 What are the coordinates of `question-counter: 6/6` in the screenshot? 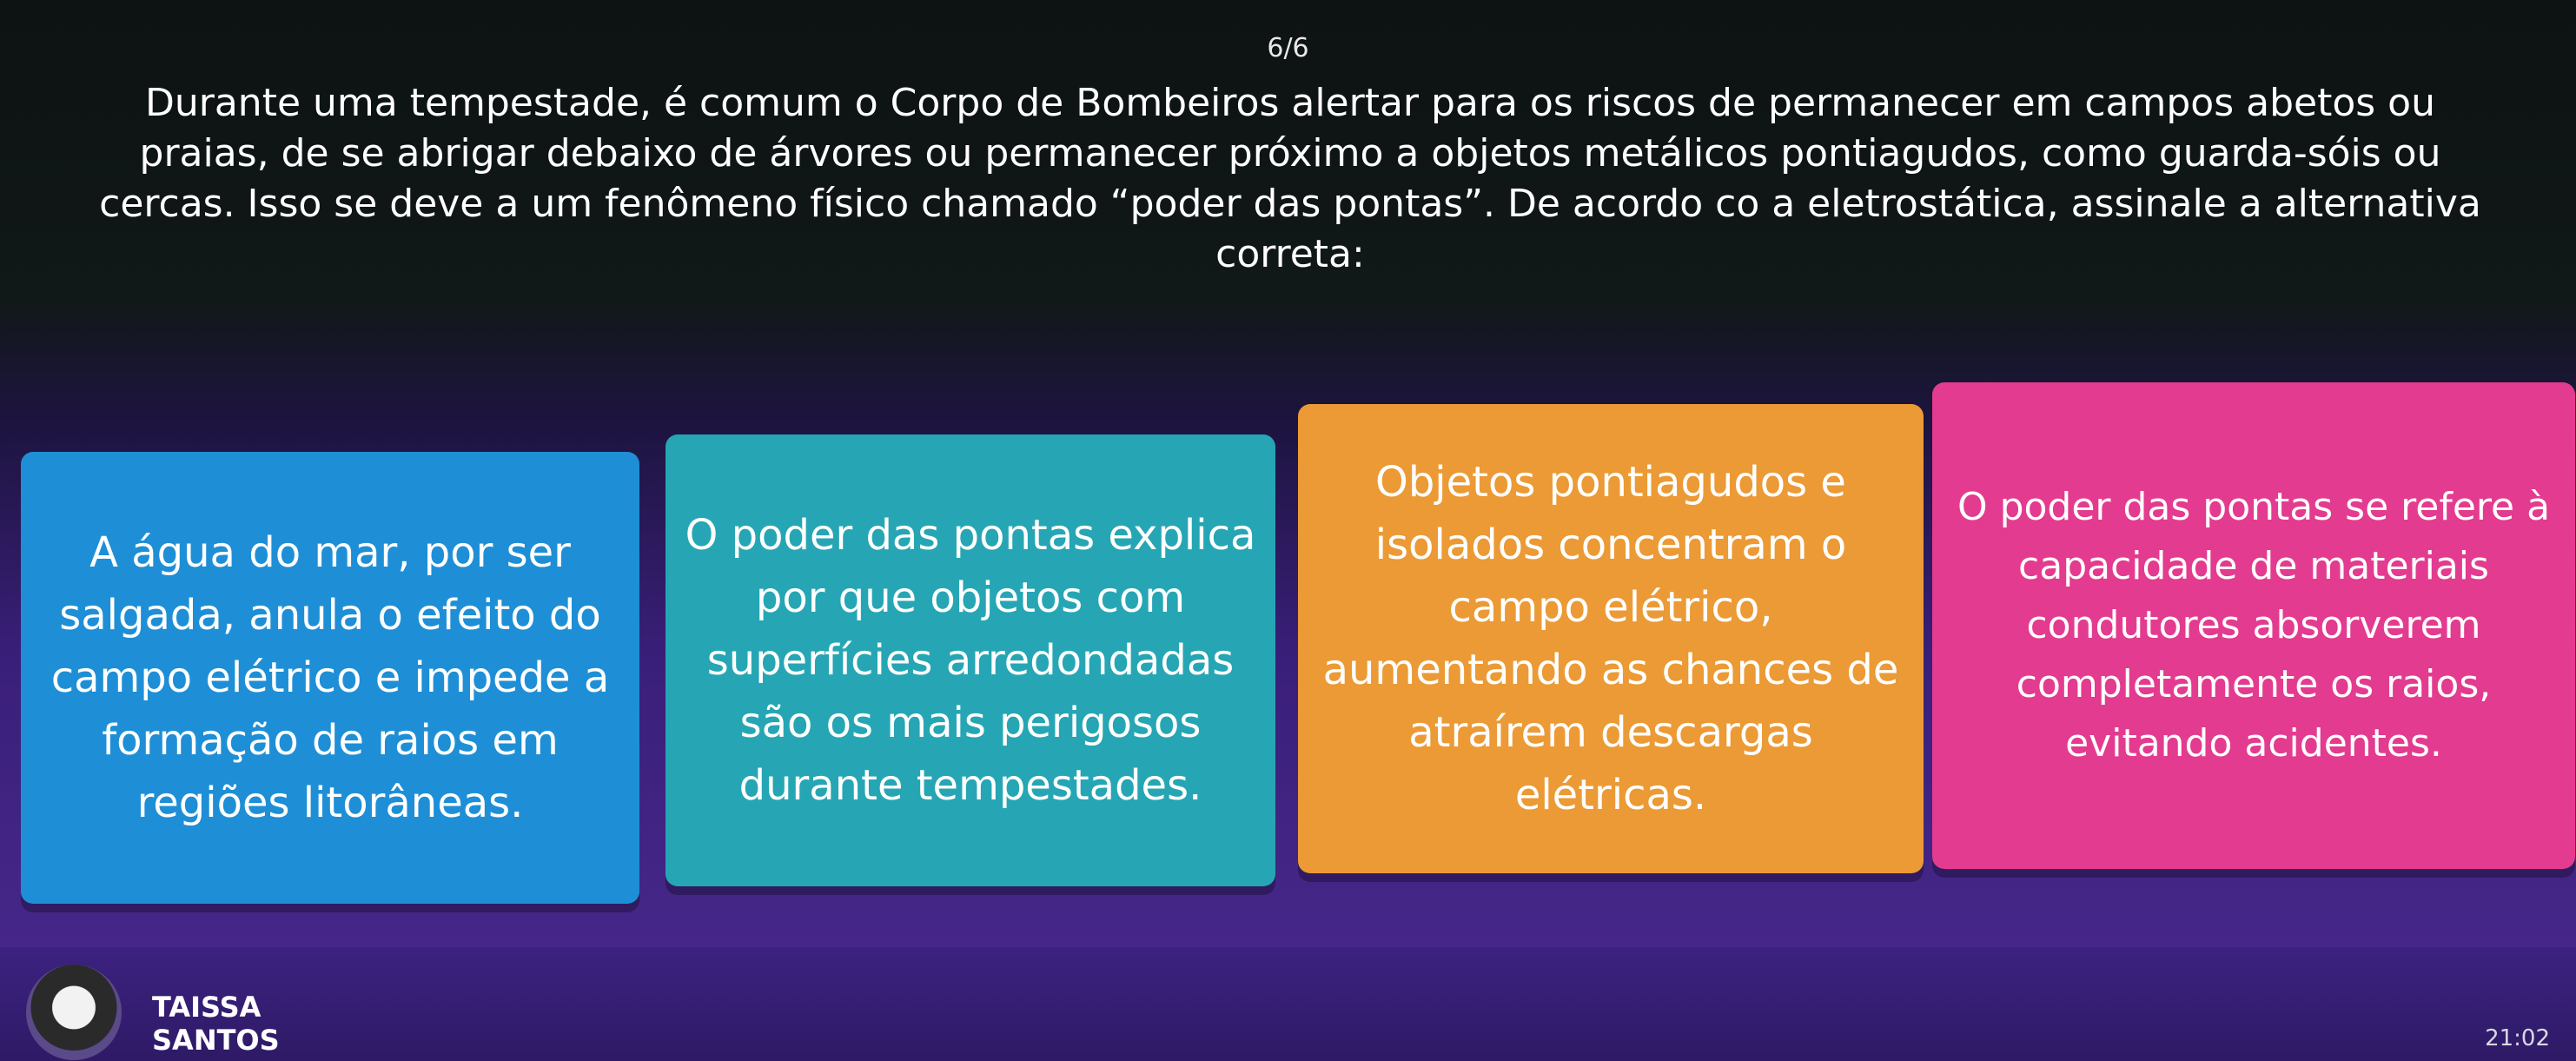 It's located at (1288, 48).